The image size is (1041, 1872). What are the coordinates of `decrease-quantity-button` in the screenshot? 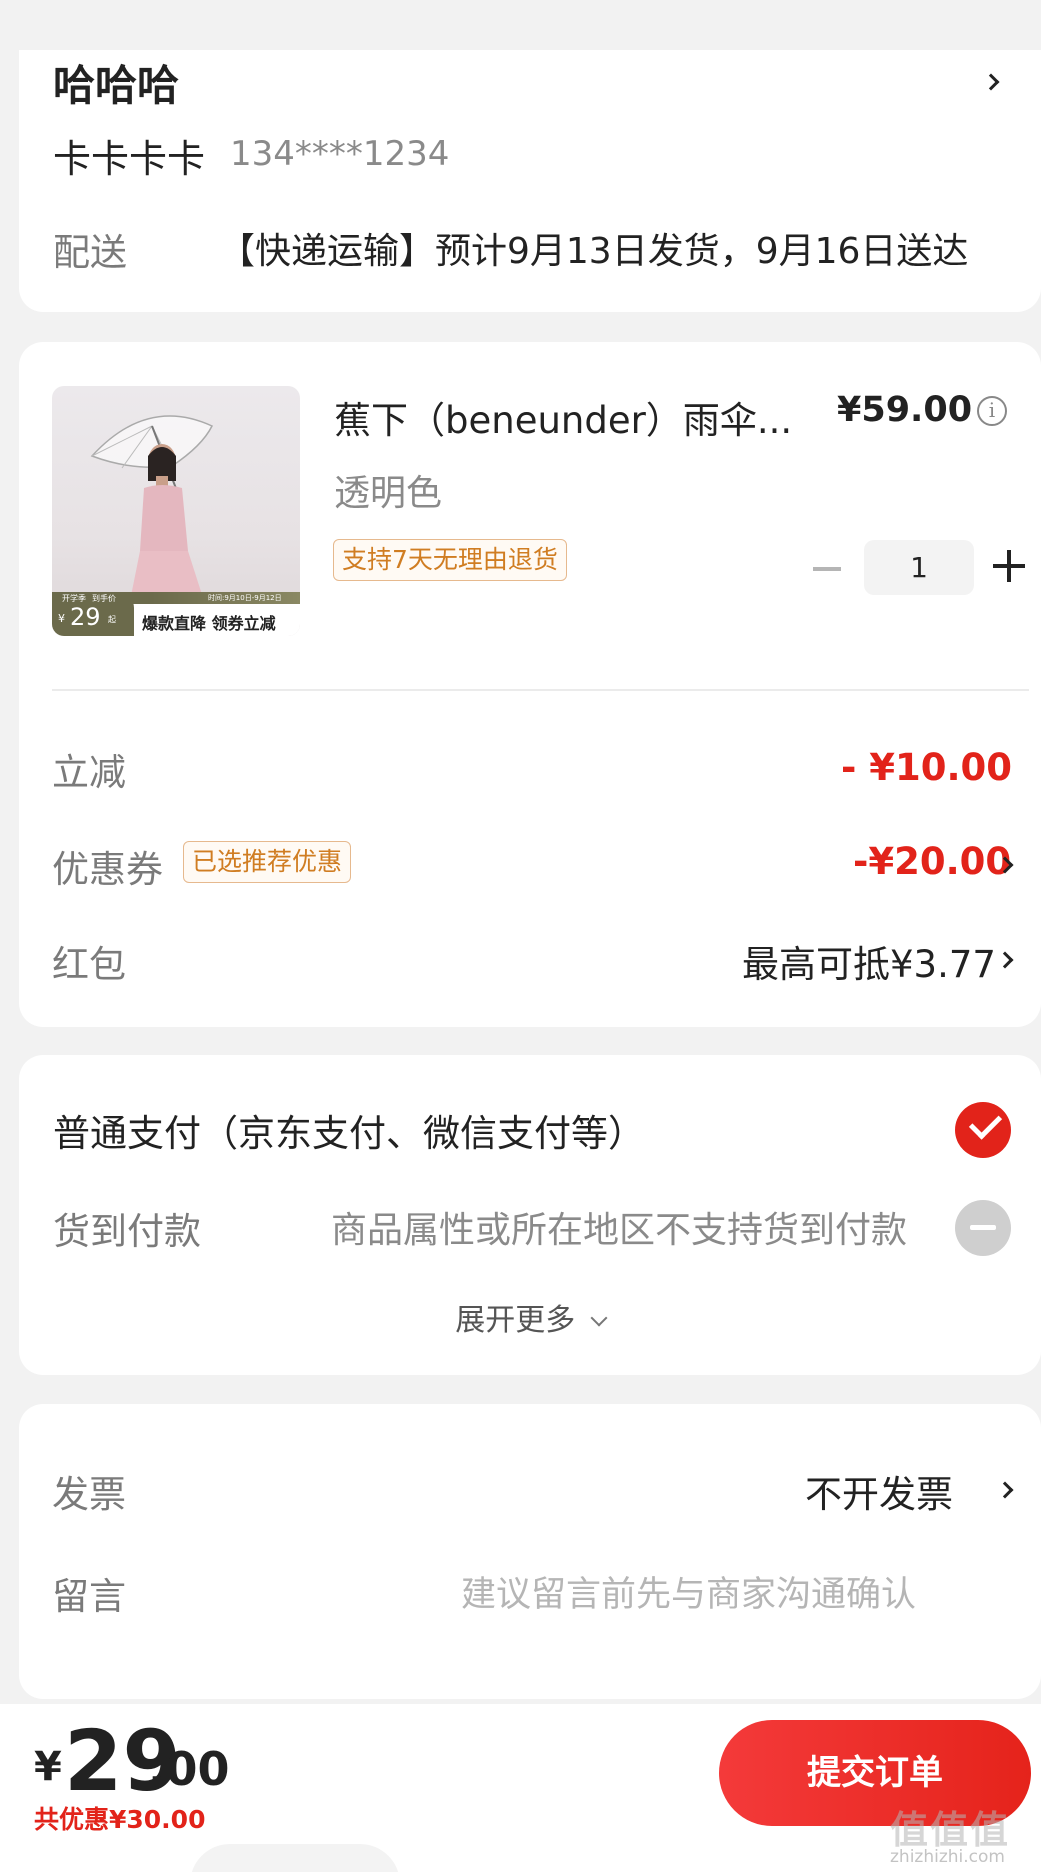 It's located at (827, 569).